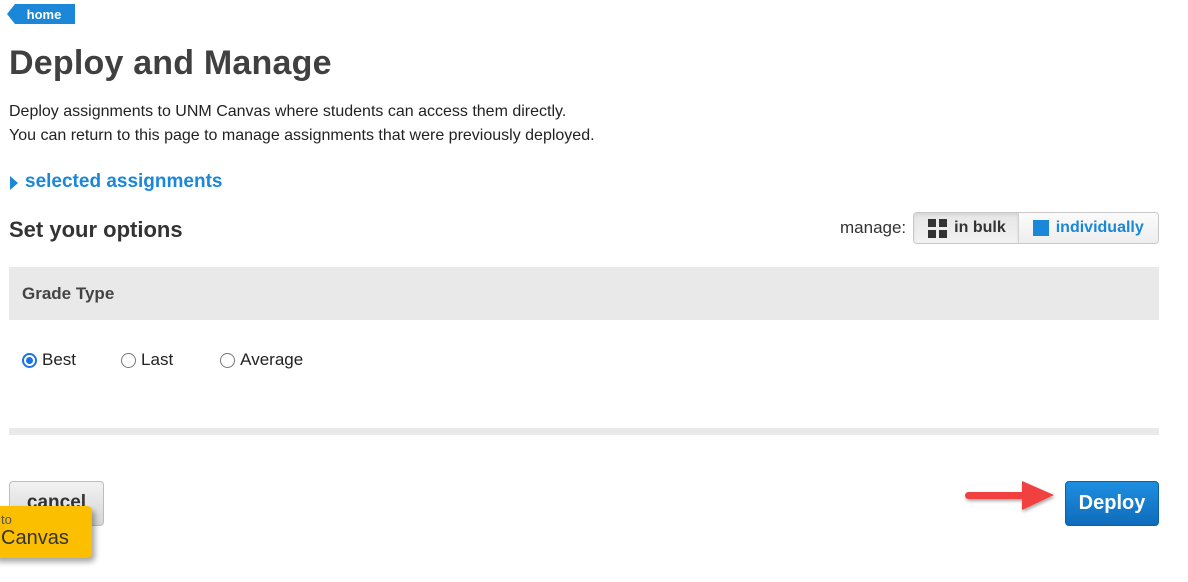  Describe the element at coordinates (14, 183) in the screenshot. I see `caret-right-icon` at that location.